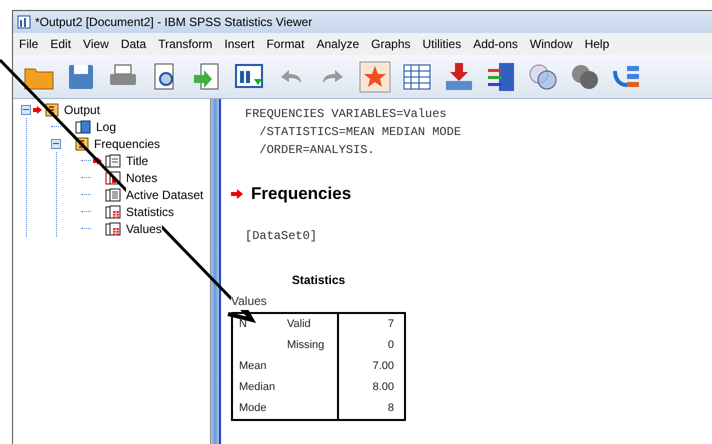 This screenshot has width=712, height=444. I want to click on menu-item: Window, so click(551, 44).